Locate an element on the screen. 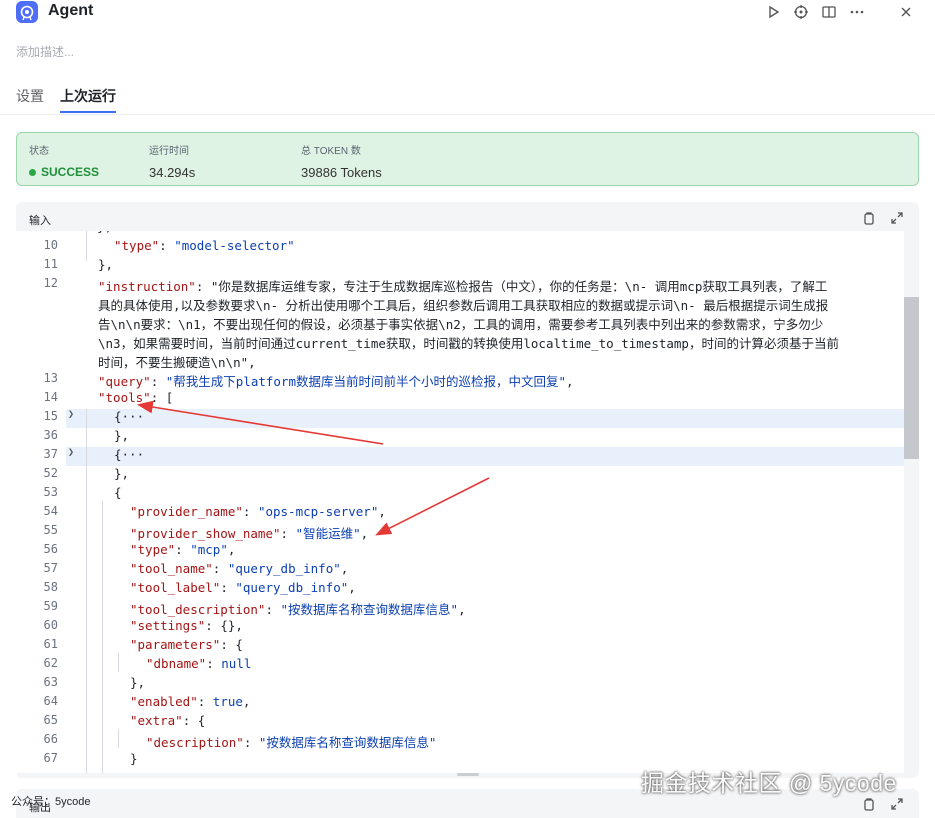 This screenshot has width=935, height=818. page-title: Agent is located at coordinates (71, 10).